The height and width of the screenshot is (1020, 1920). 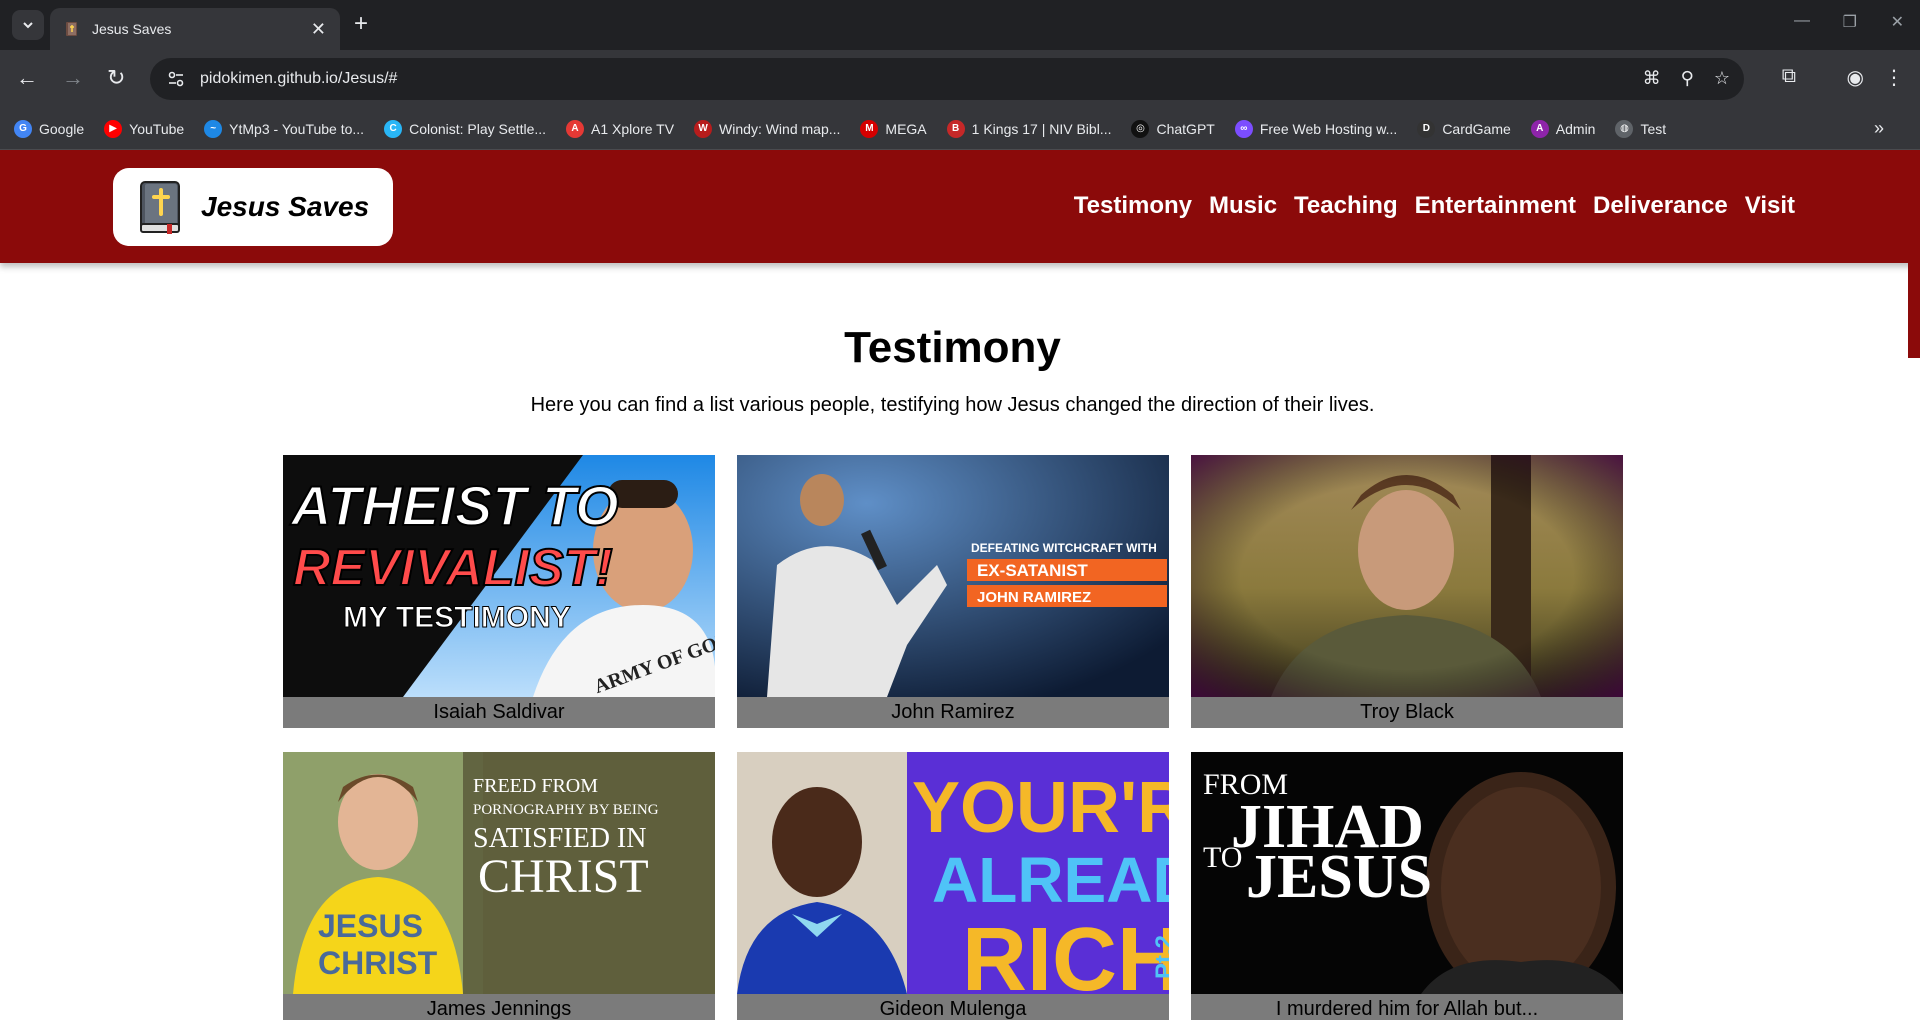 I want to click on site-info-icon, so click(x=176, y=79).